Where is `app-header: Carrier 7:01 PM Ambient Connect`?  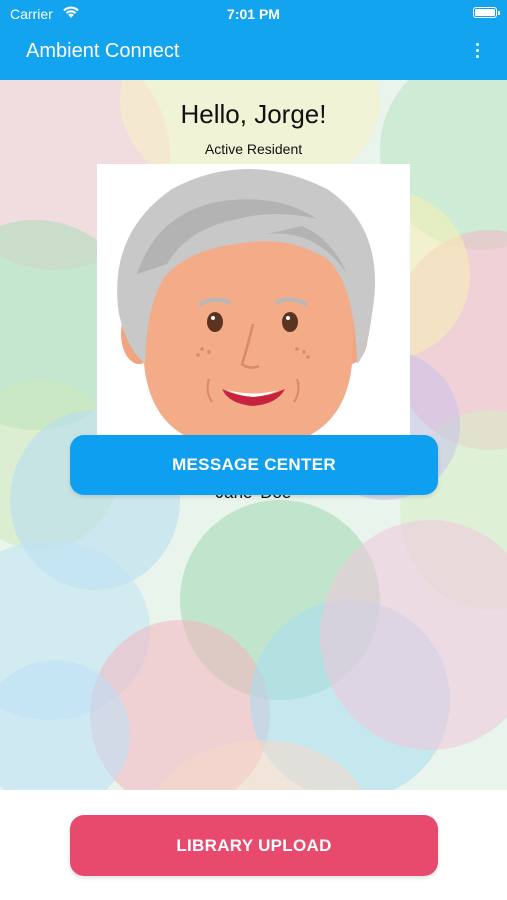 app-header: Carrier 7:01 PM Ambient Connect is located at coordinates (253, 40).